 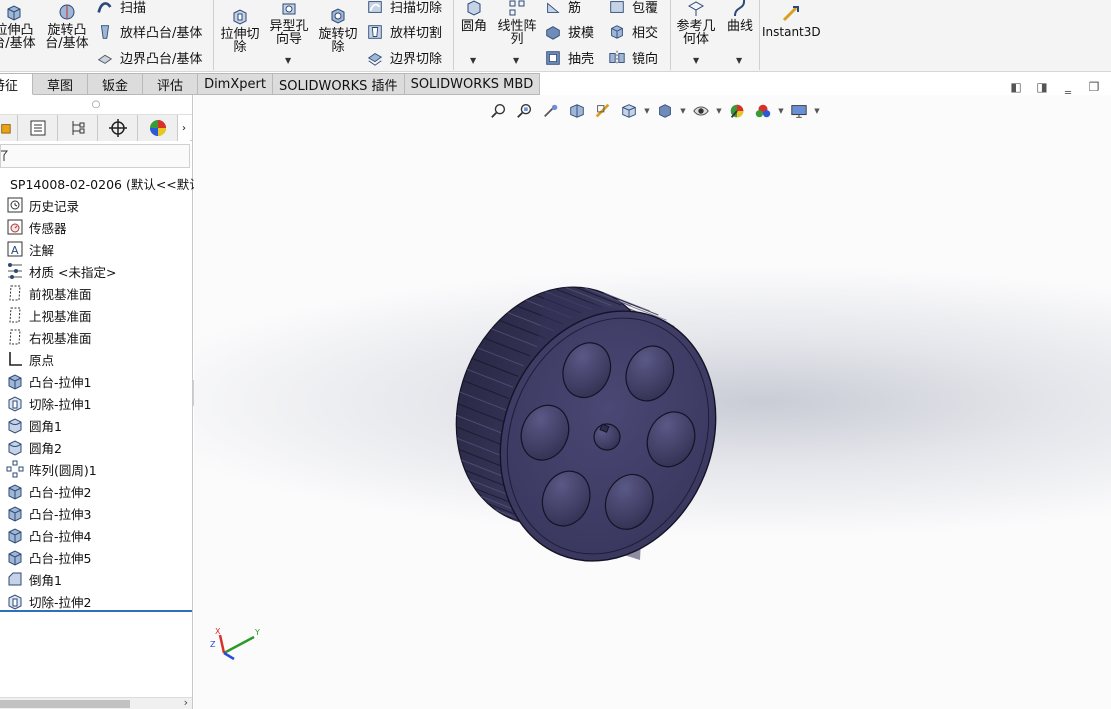 What do you see at coordinates (240, 30) in the screenshot?
I see `extrude-cut-button: 拉伸切 除` at bounding box center [240, 30].